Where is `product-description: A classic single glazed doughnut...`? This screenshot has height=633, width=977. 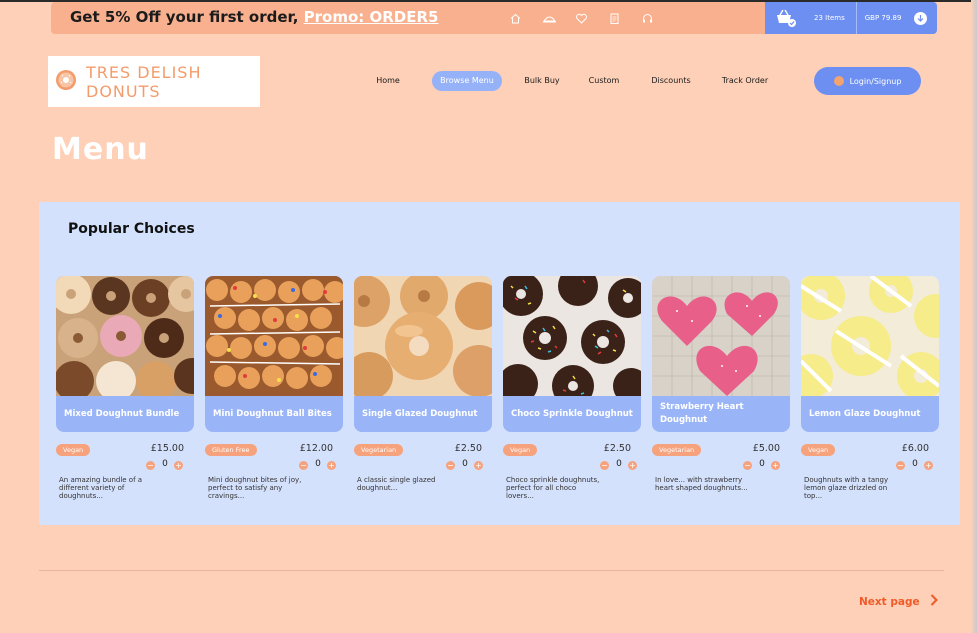
product-description: A classic single glazed doughnut... is located at coordinates (396, 484).